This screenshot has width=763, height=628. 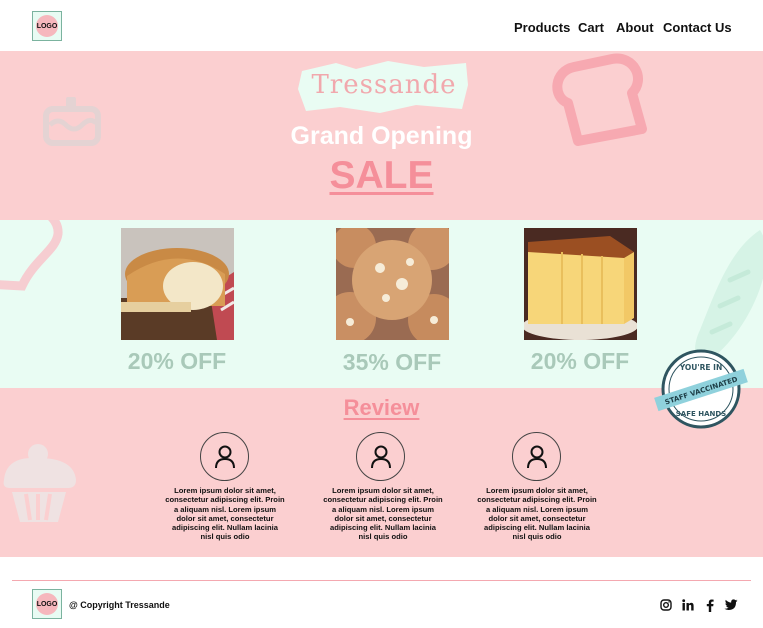 I want to click on product-image-cookies, so click(x=392, y=284).